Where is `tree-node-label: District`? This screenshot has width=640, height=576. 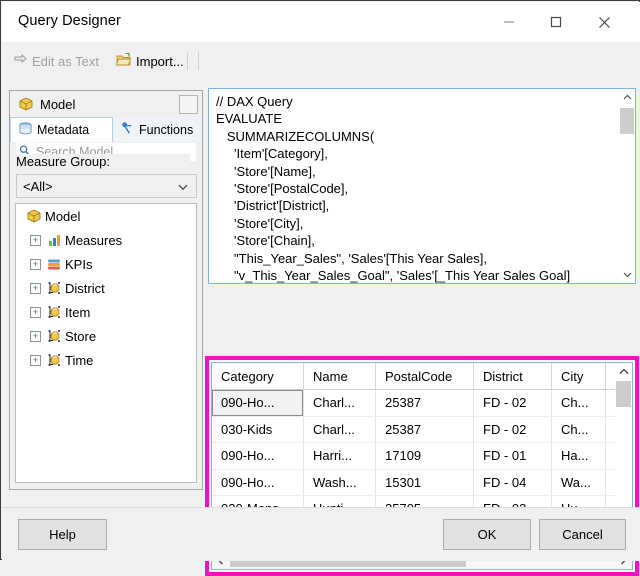
tree-node-label: District is located at coordinates (85, 288).